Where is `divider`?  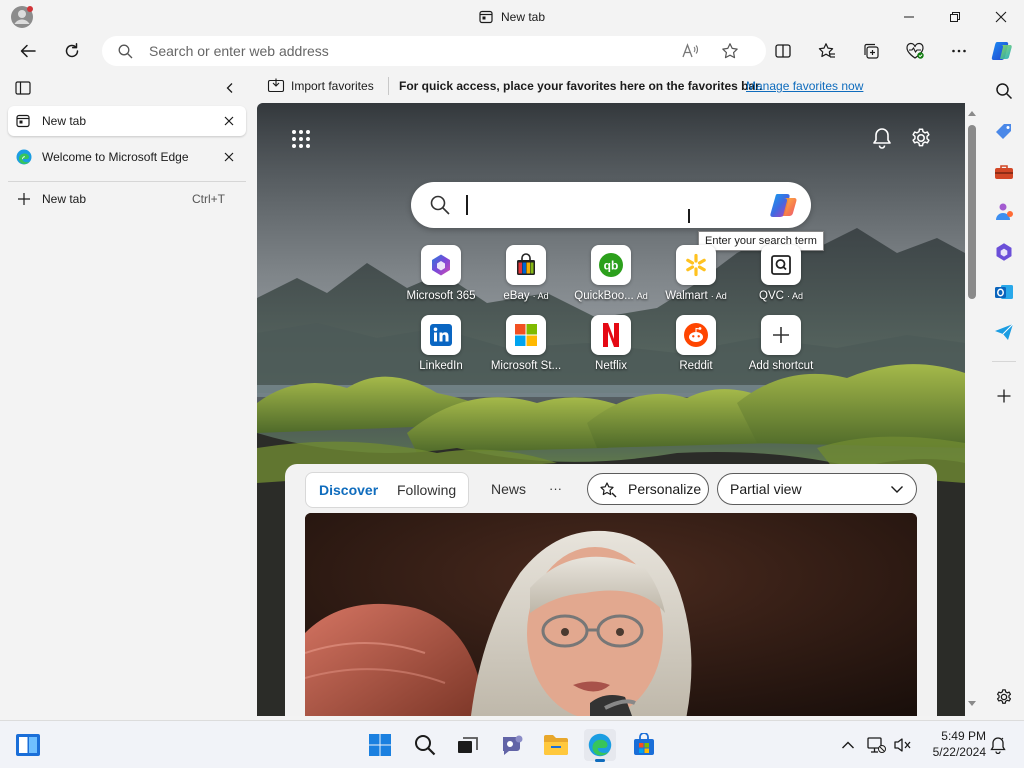
divider is located at coordinates (388, 86).